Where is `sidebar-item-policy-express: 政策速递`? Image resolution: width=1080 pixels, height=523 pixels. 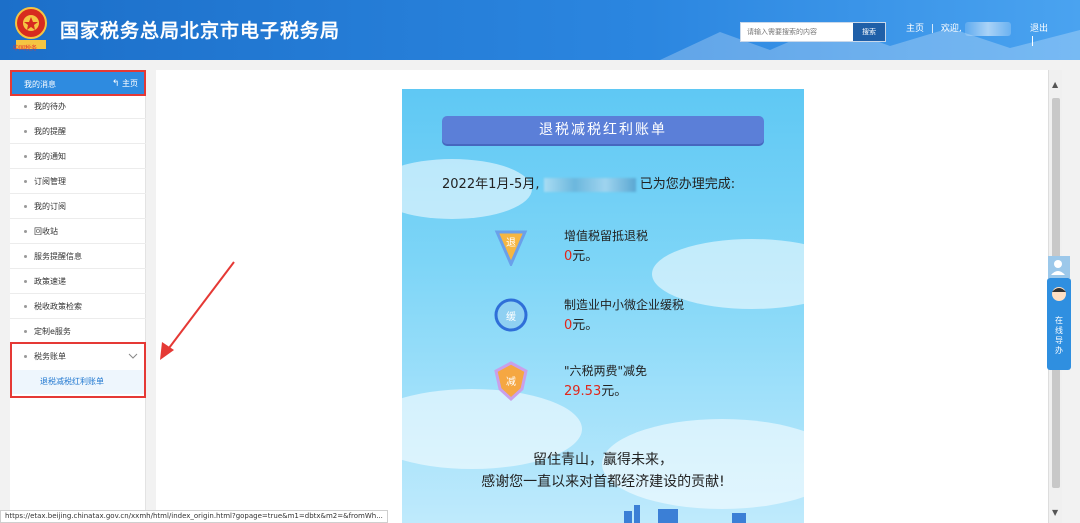
sidebar-item-policy-express: 政策速递 is located at coordinates (78, 281).